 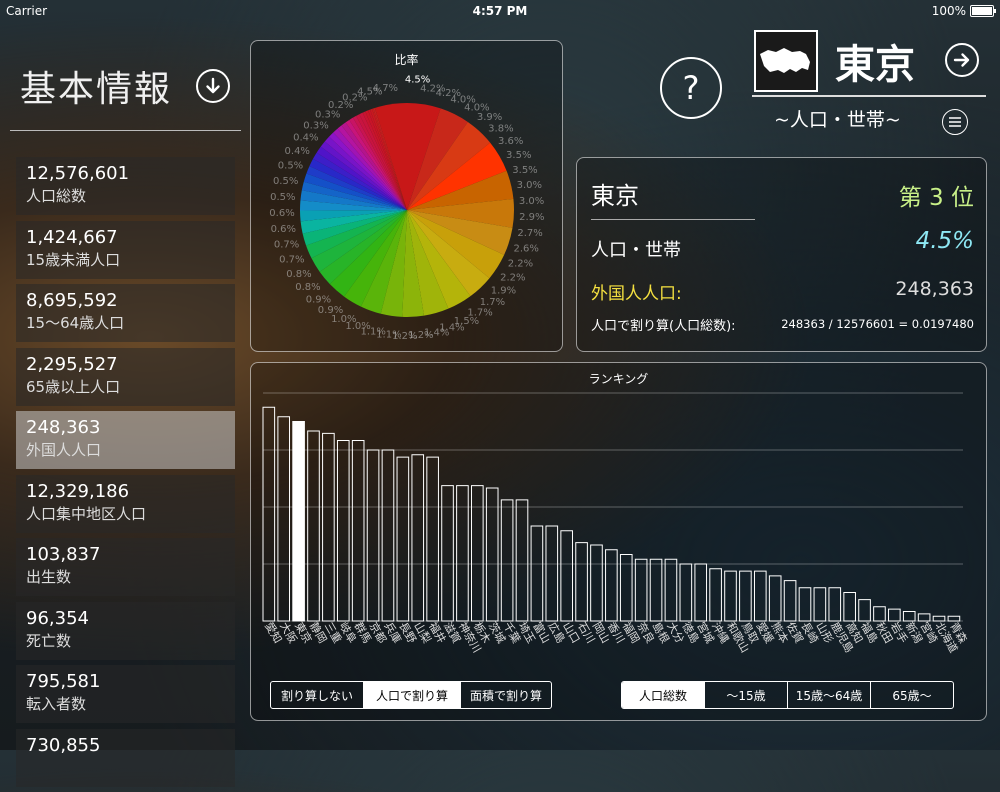 I want to click on sidebar-expand-button, so click(x=213, y=86).